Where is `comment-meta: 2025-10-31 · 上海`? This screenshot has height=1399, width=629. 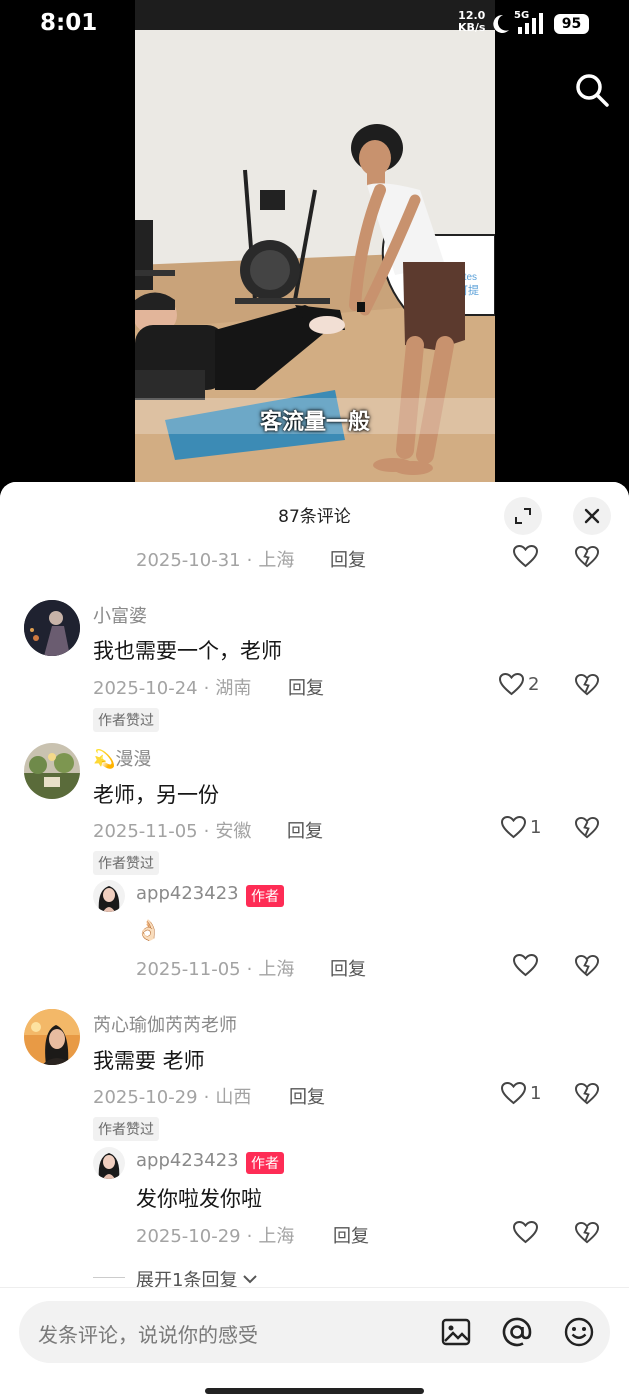
comment-meta: 2025-10-31 · 上海 is located at coordinates (215, 559).